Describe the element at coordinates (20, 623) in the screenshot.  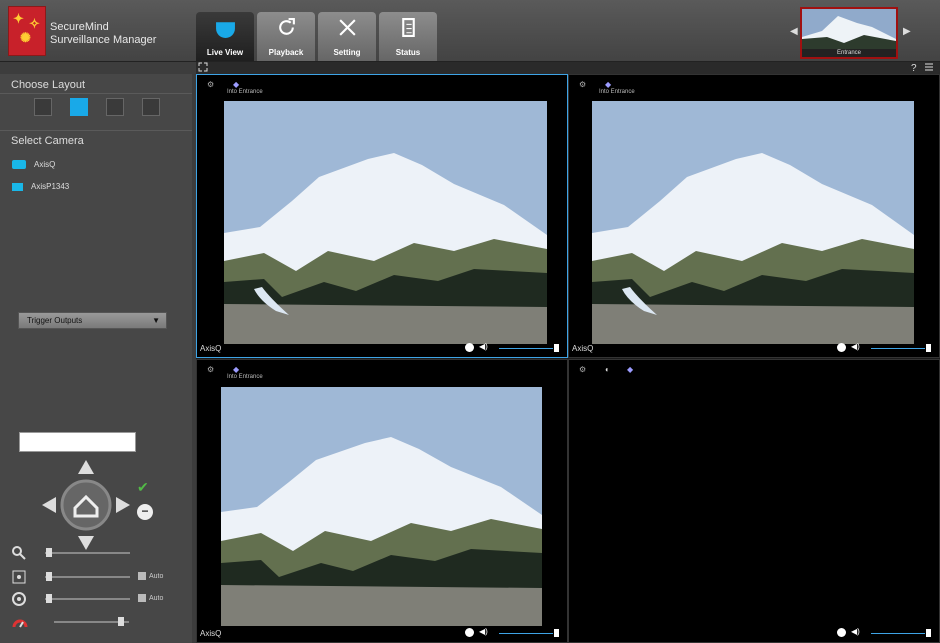
I see `speed-gauge-icon` at that location.